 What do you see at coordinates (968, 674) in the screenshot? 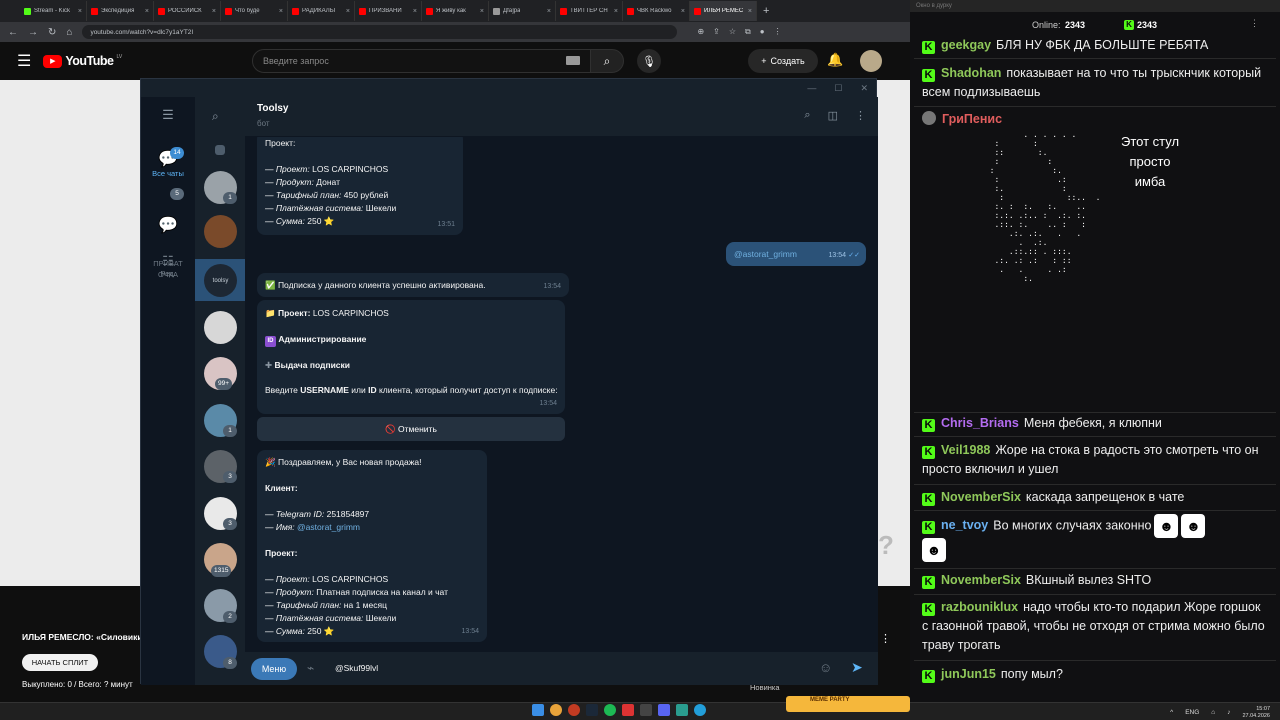
I see `chat-username: junJun15` at bounding box center [968, 674].